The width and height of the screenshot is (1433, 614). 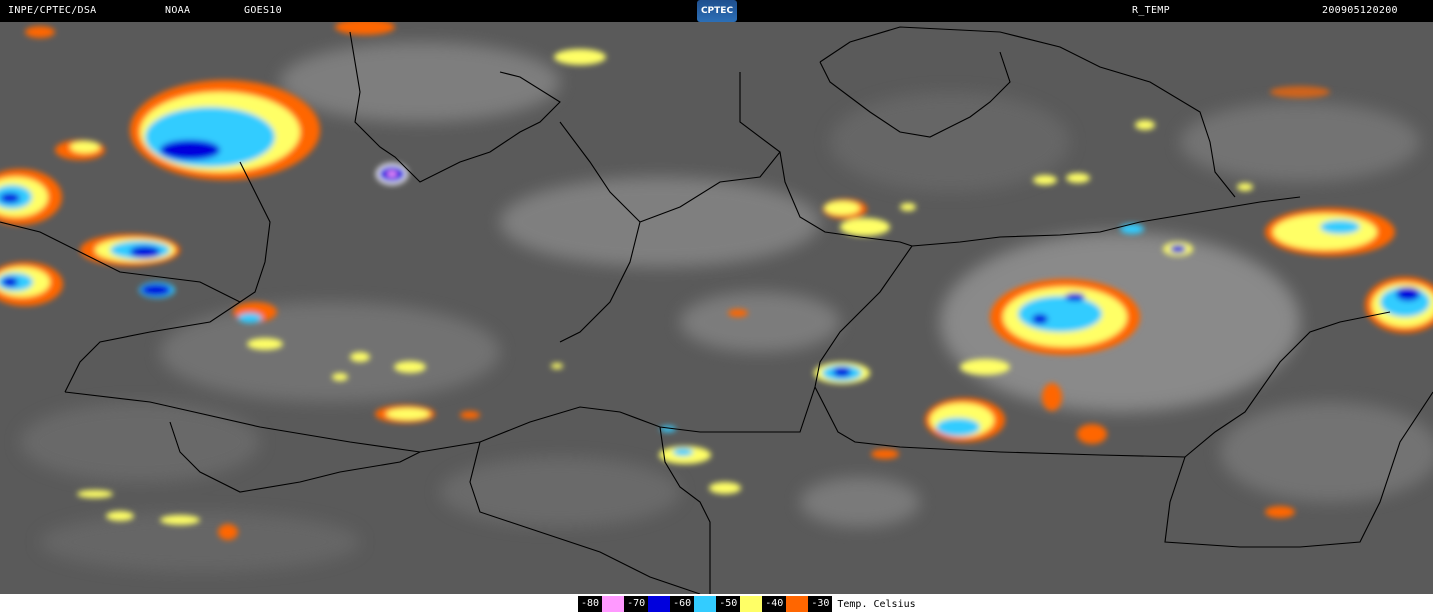 I want to click on legend-value: -30, so click(x=820, y=604).